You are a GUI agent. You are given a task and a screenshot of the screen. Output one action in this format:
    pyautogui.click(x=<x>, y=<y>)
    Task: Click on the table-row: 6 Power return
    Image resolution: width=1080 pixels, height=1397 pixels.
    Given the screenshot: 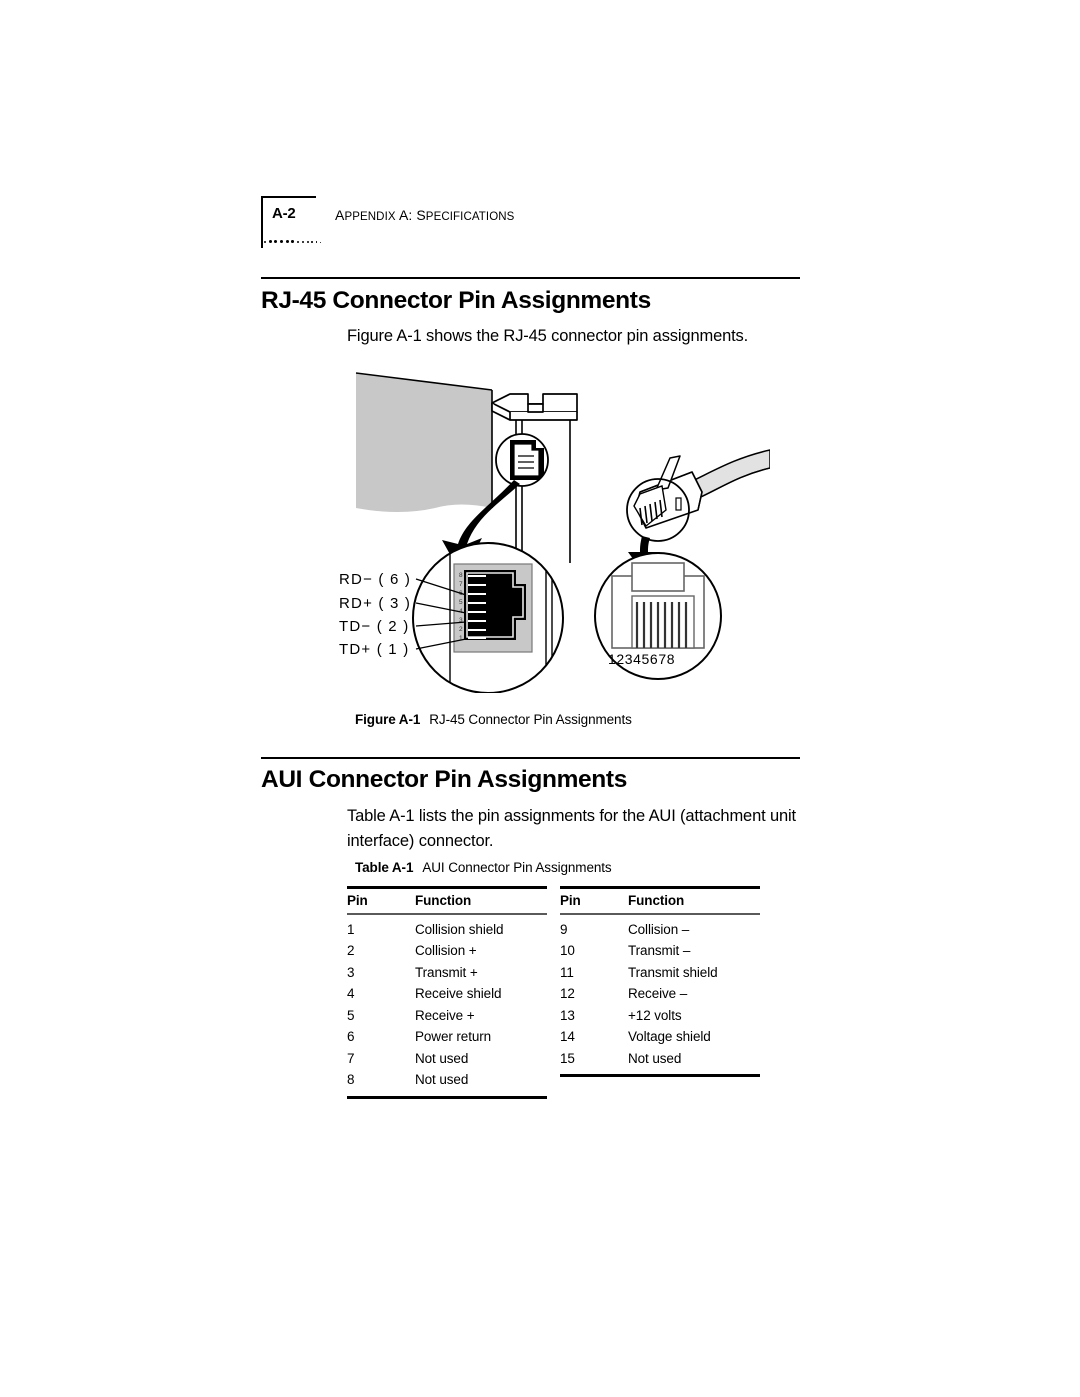 What is the action you would take?
    pyautogui.click(x=447, y=1037)
    